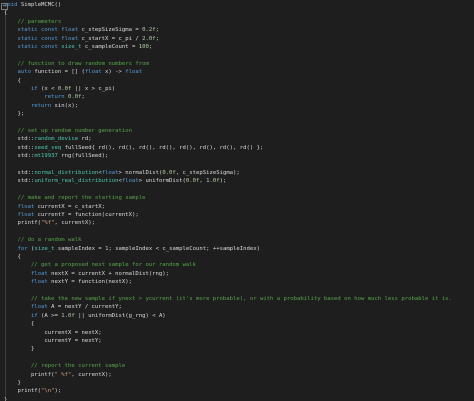 Image resolution: width=474 pixels, height=401 pixels. What do you see at coordinates (74, 223) in the screenshot?
I see `code-token: , currentX);` at bounding box center [74, 223].